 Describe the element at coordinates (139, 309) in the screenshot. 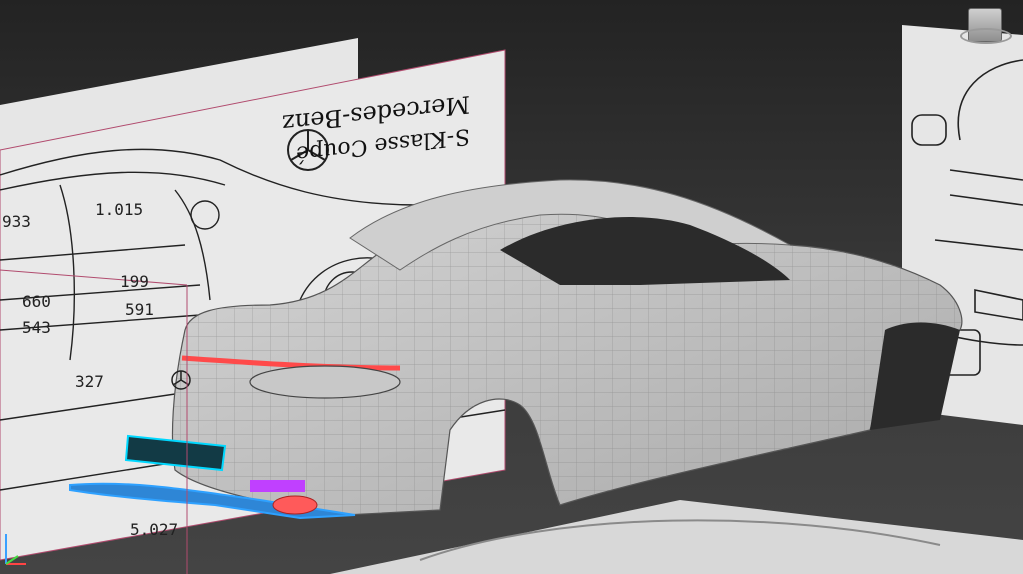

I see `dimension-label: 591` at that location.